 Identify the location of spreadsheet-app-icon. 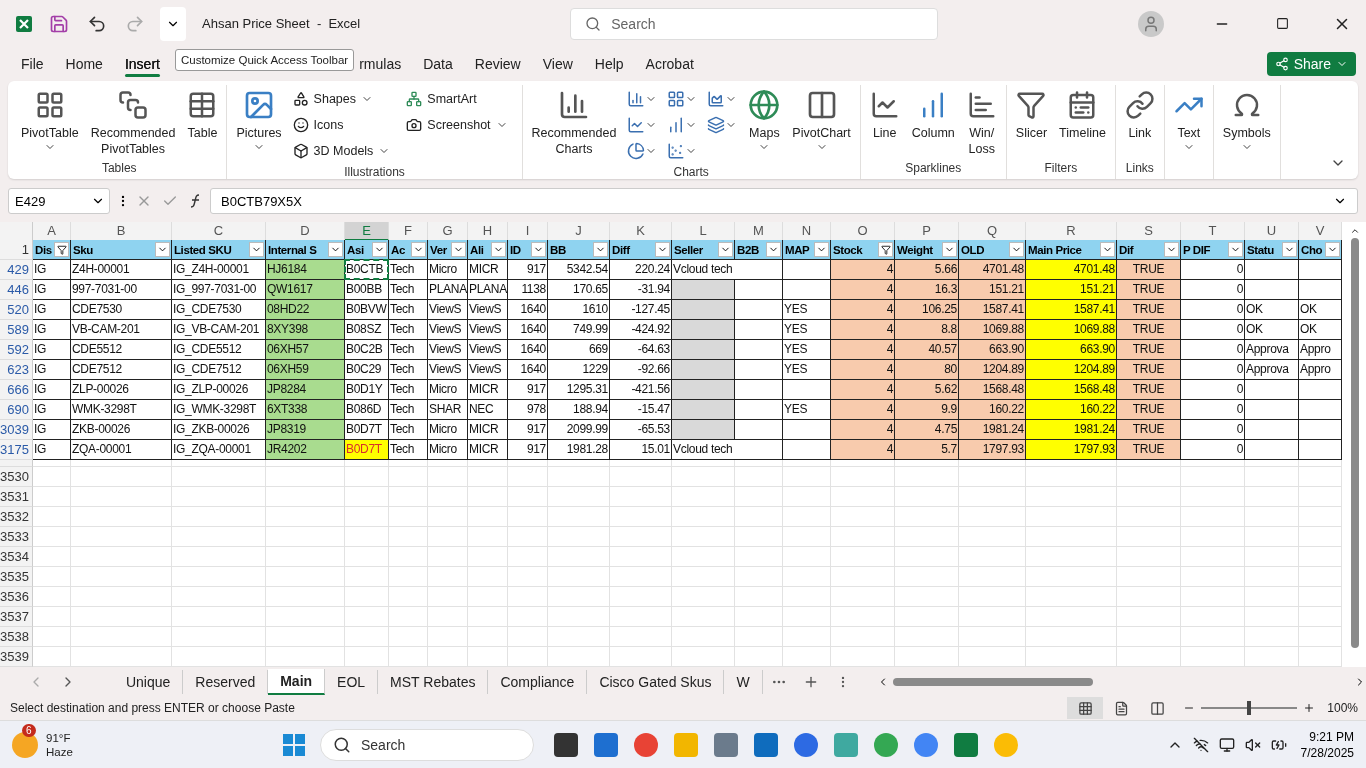
(966, 744).